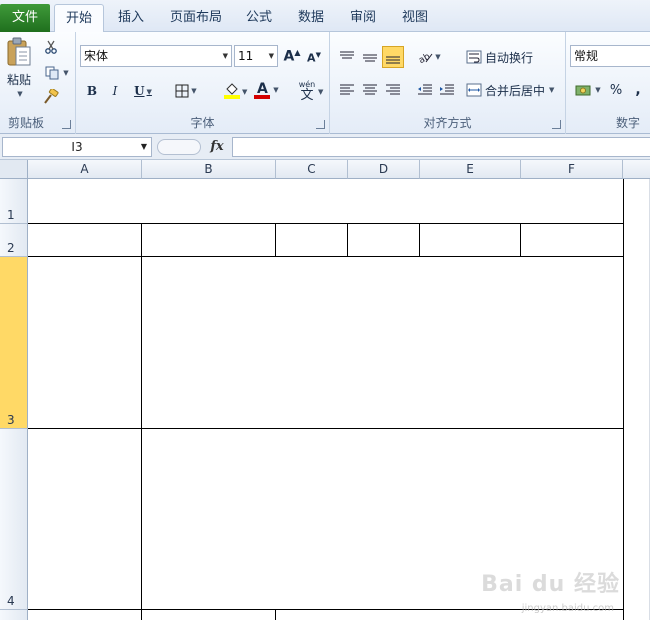 Image resolution: width=650 pixels, height=620 pixels. What do you see at coordinates (14, 240) in the screenshot?
I see `row-header-2: 2` at bounding box center [14, 240].